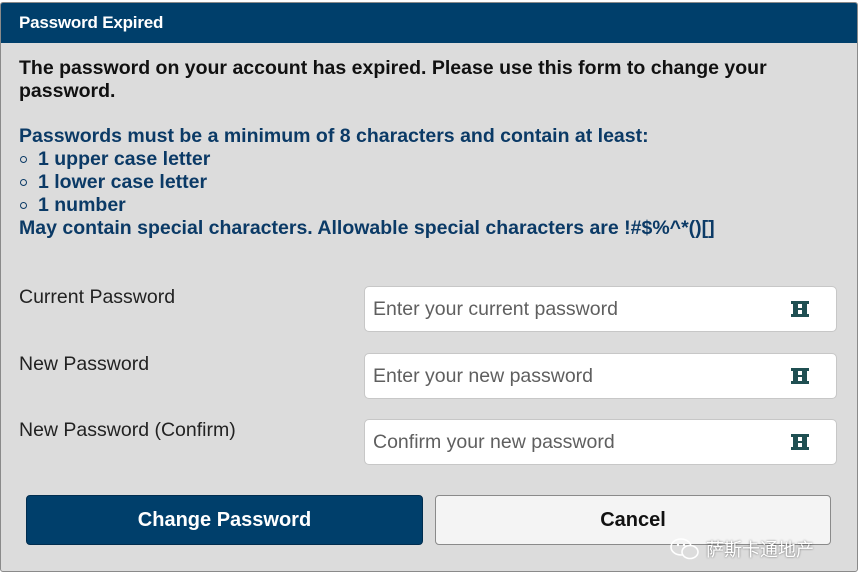 This screenshot has width=863, height=587. I want to click on watermark: 萨斯卡通地产, so click(742, 549).